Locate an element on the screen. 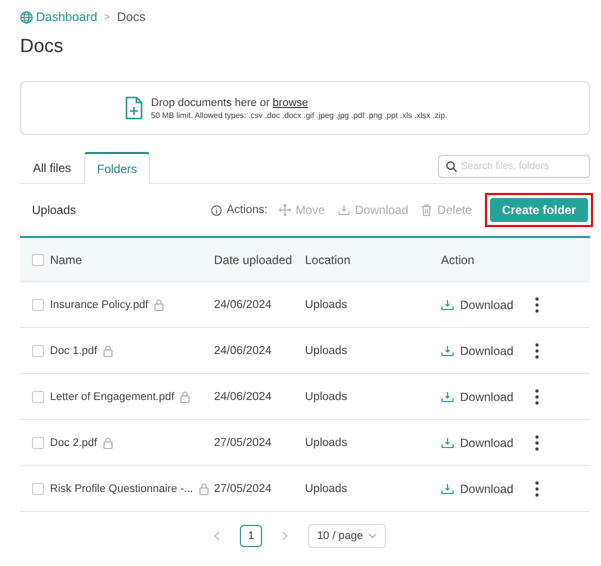  file-add-icon is located at coordinates (134, 108).